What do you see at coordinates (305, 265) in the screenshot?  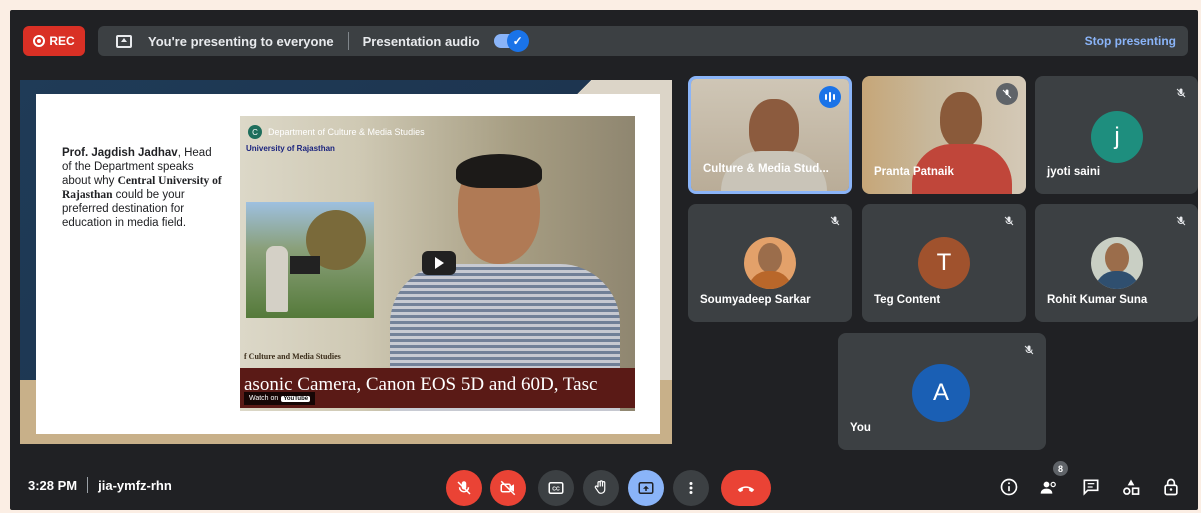 I see `camera-shape` at bounding box center [305, 265].